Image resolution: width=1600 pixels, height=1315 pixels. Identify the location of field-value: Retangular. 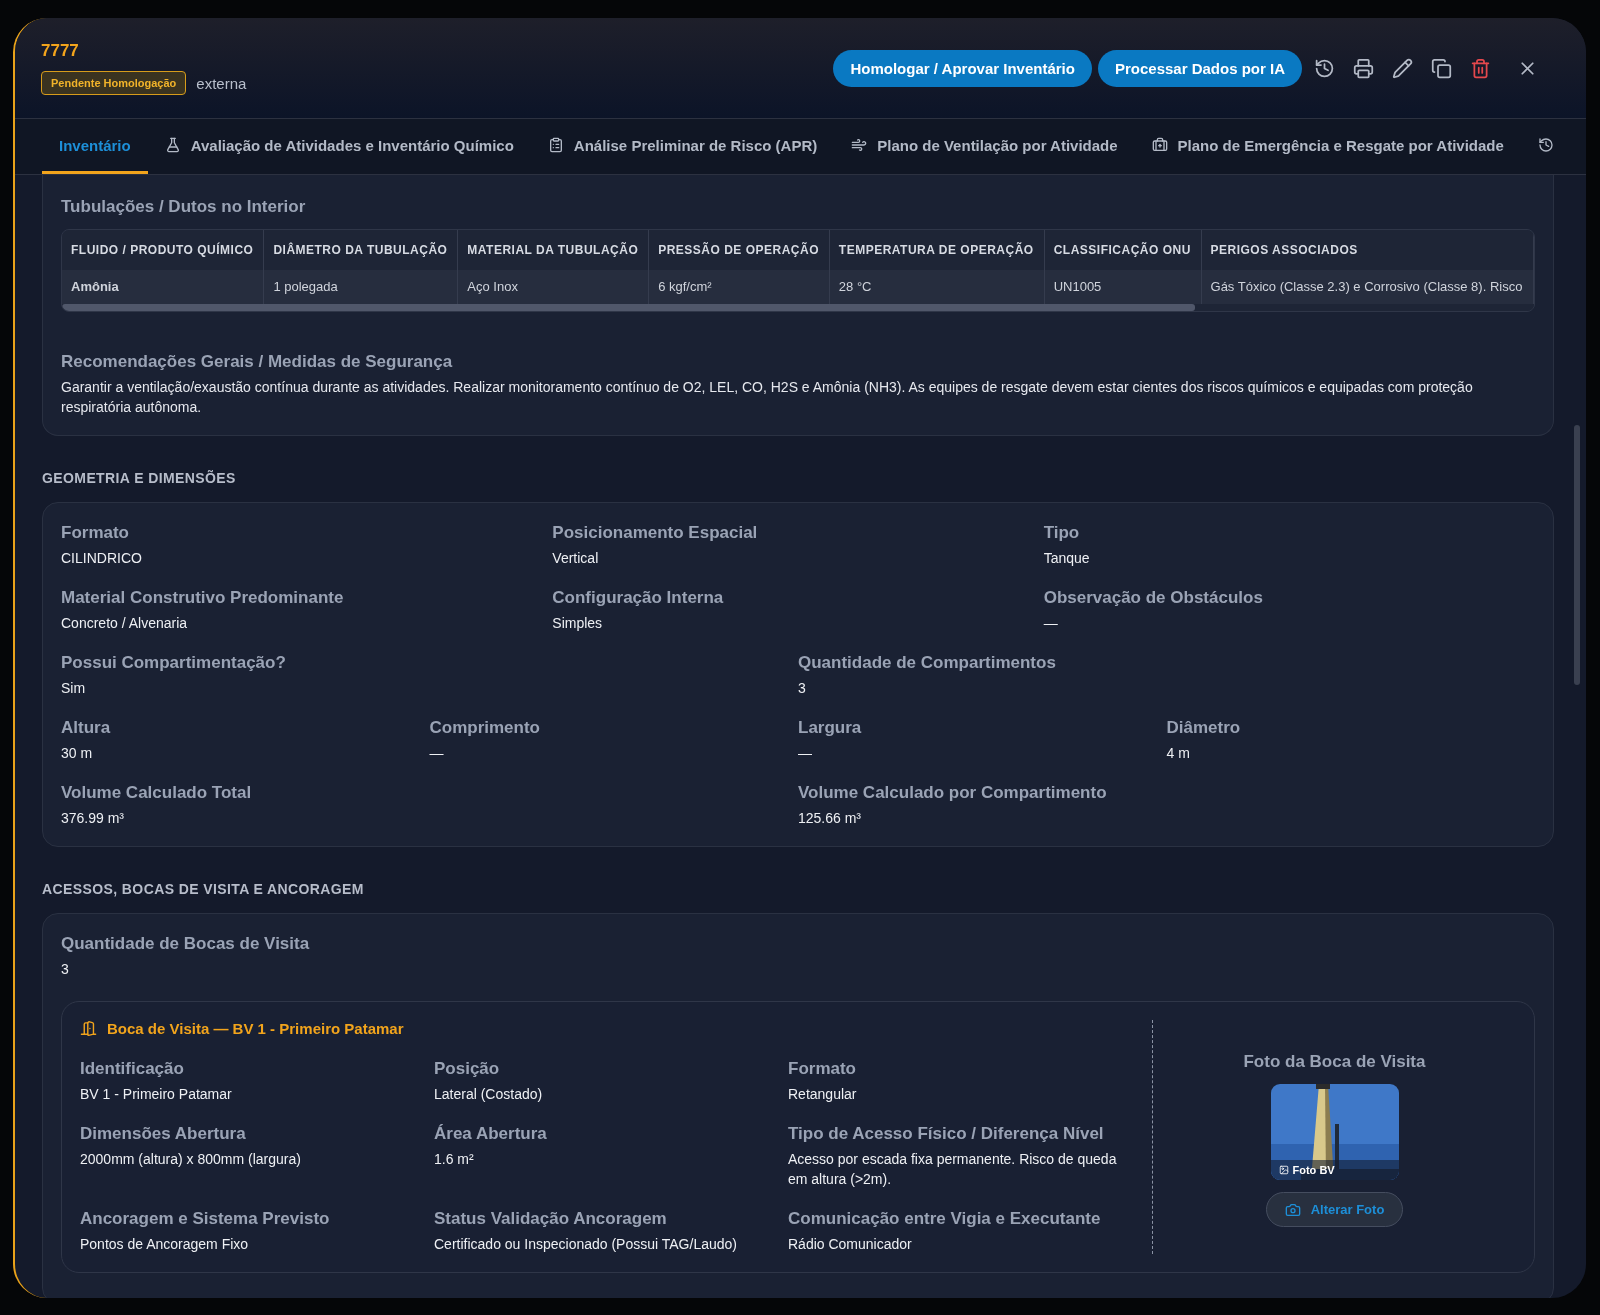
(823, 1094).